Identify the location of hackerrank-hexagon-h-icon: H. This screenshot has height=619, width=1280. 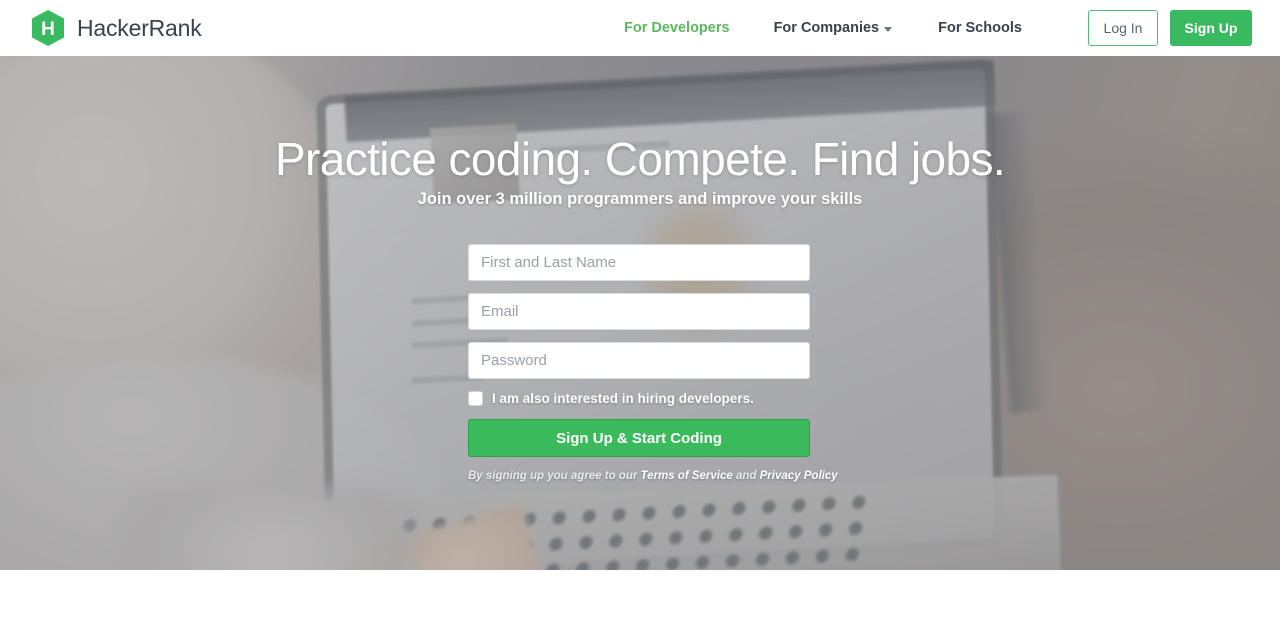
(48, 28).